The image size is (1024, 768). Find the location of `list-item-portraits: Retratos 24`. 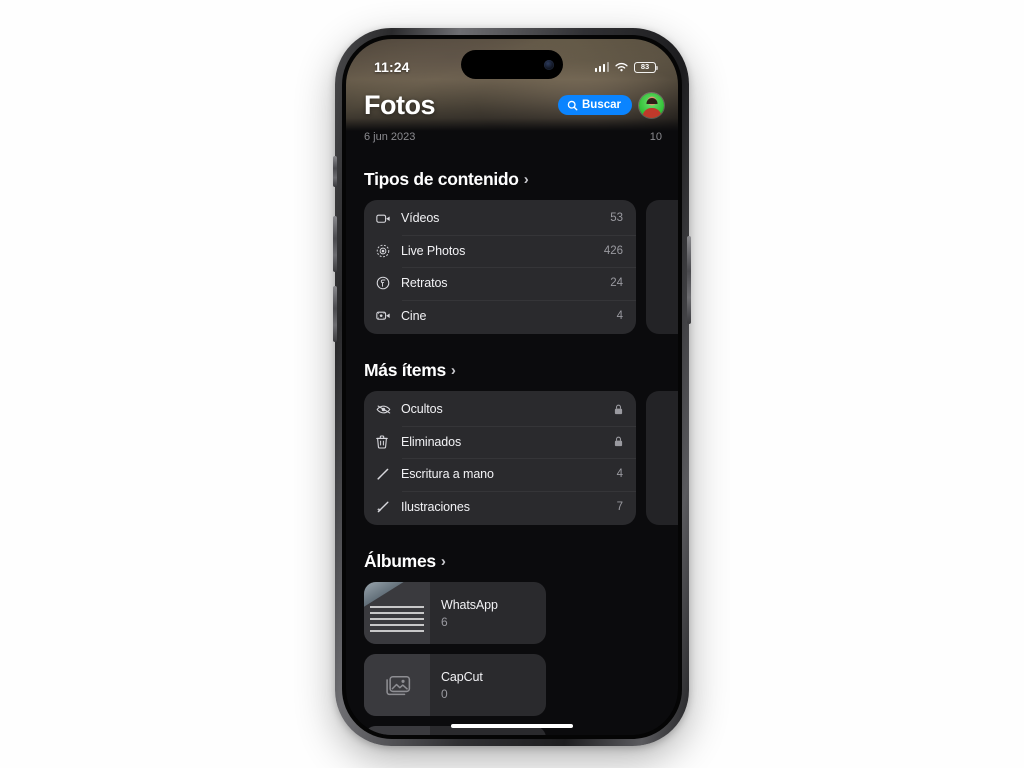

list-item-portraits: Retratos 24 is located at coordinates (500, 283).